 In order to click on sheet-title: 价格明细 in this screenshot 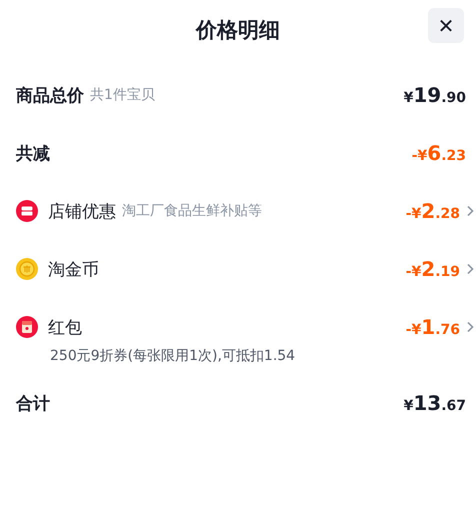, I will do `click(238, 30)`.